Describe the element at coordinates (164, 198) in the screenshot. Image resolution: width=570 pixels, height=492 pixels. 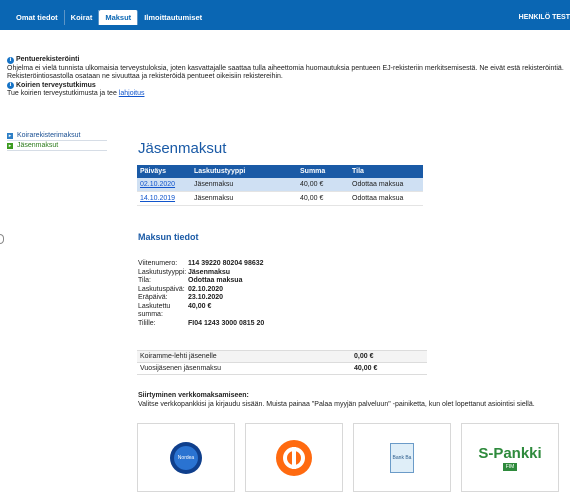
I see `row-date-link: 14.10.2019` at that location.